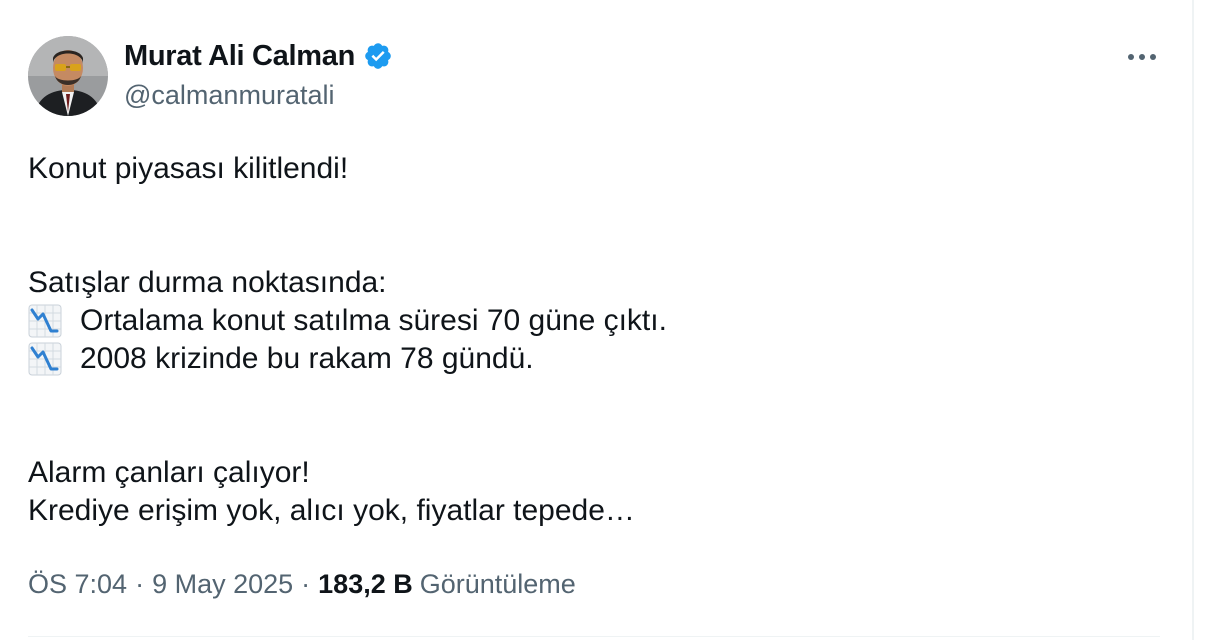 The width and height of the screenshot is (1208, 640). What do you see at coordinates (307, 358) in the screenshot?
I see `tweet-line-text: 2008 krizinde bu rakam 78 gündü.` at bounding box center [307, 358].